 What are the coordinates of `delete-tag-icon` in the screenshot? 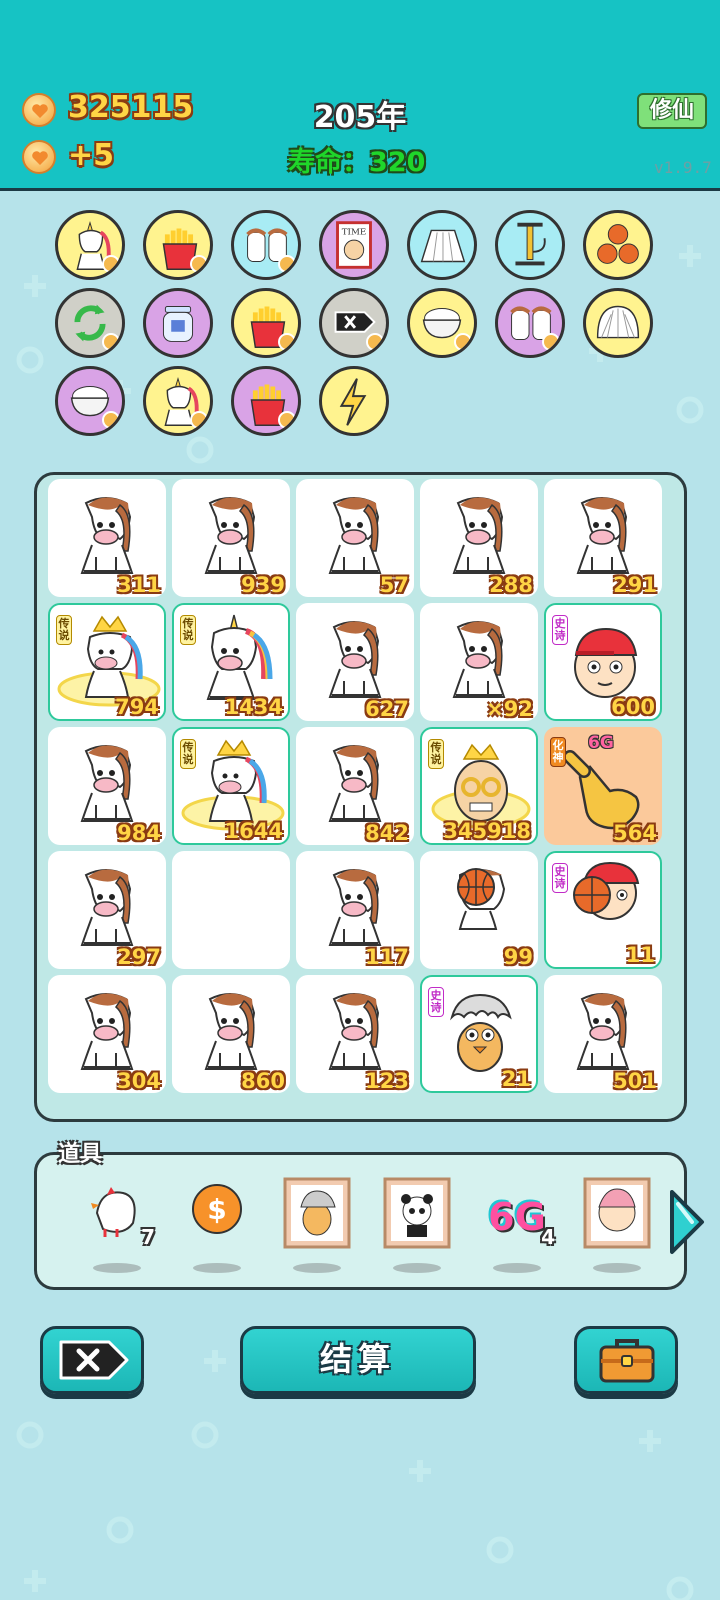 It's located at (94, 1360).